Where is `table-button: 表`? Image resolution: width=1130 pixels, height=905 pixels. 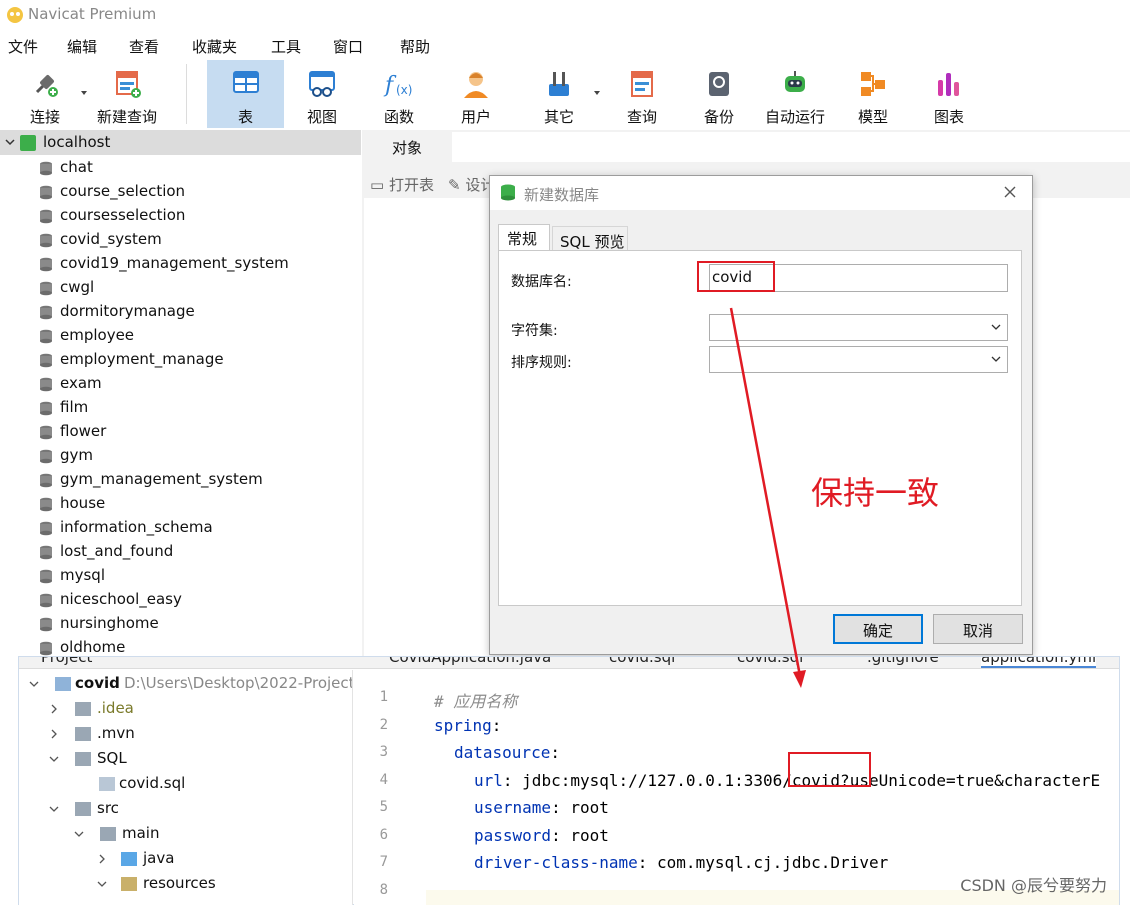
table-button: 表 is located at coordinates (245, 94).